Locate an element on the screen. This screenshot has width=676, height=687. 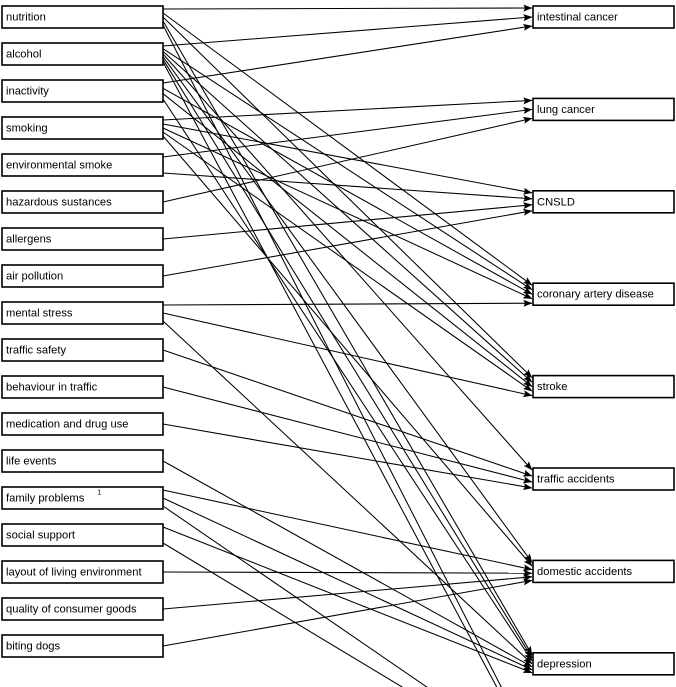
edge-hazardous_sustances-to-lung_cancer is located at coordinates (347, 159).